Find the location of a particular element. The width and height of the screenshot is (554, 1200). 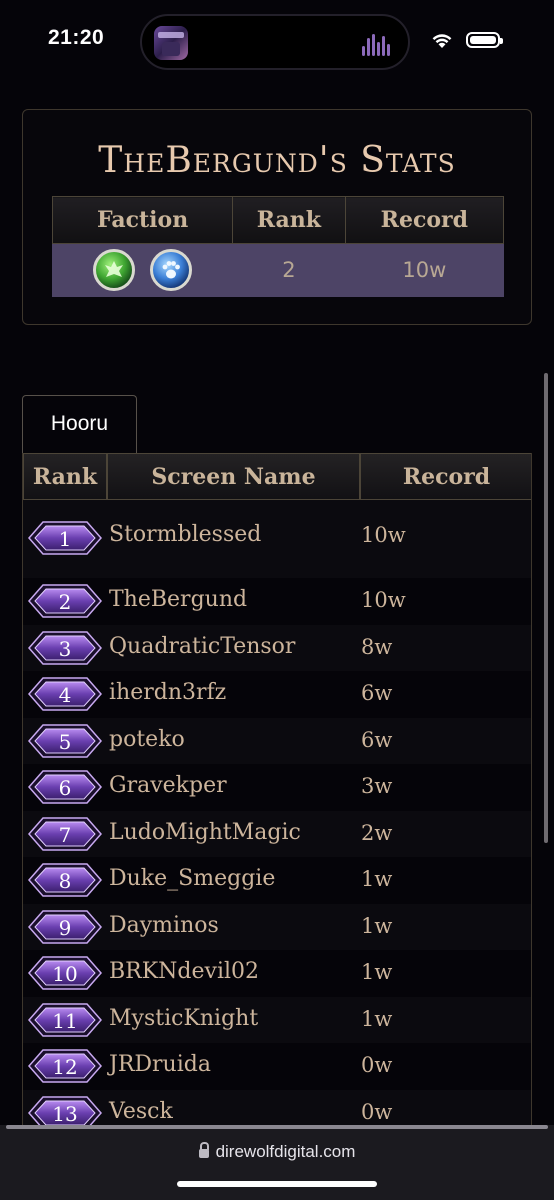

rank-number: 13 is located at coordinates (65, 1113).